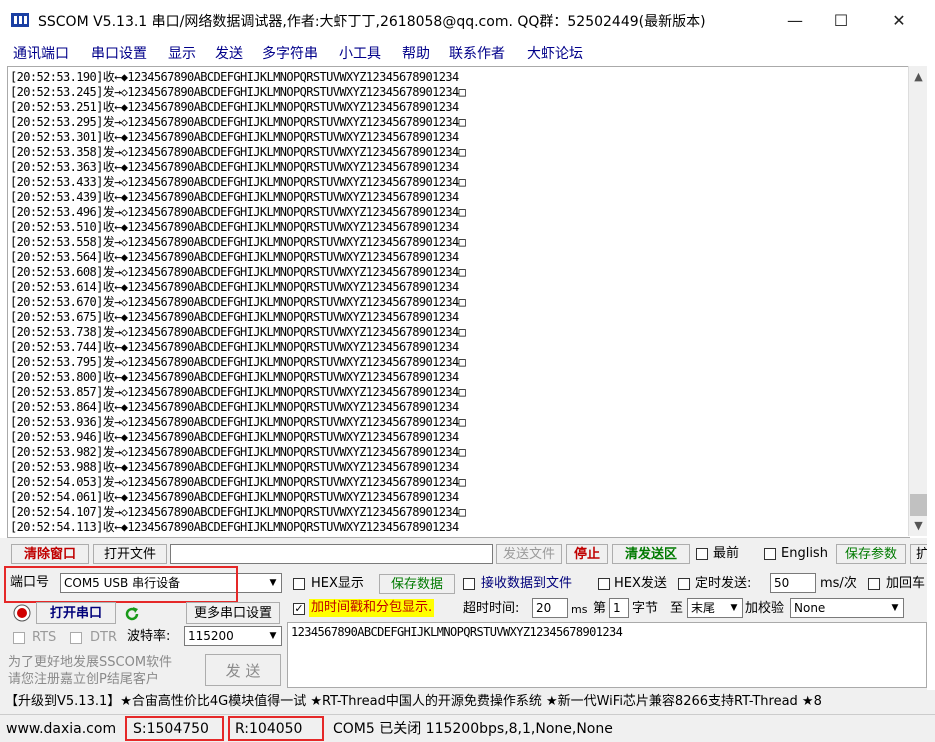  I want to click on scroll-down-icon: ▼, so click(918, 525).